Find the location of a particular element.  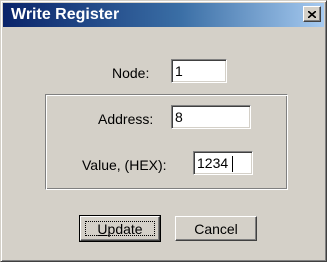

cancel-label: Cancel is located at coordinates (216, 228).